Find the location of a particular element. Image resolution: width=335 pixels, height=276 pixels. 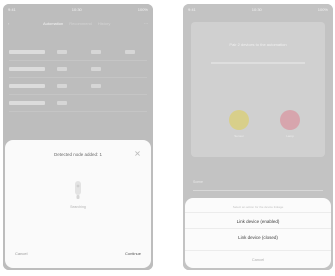

scene-label: Scene is located at coordinates (198, 182).